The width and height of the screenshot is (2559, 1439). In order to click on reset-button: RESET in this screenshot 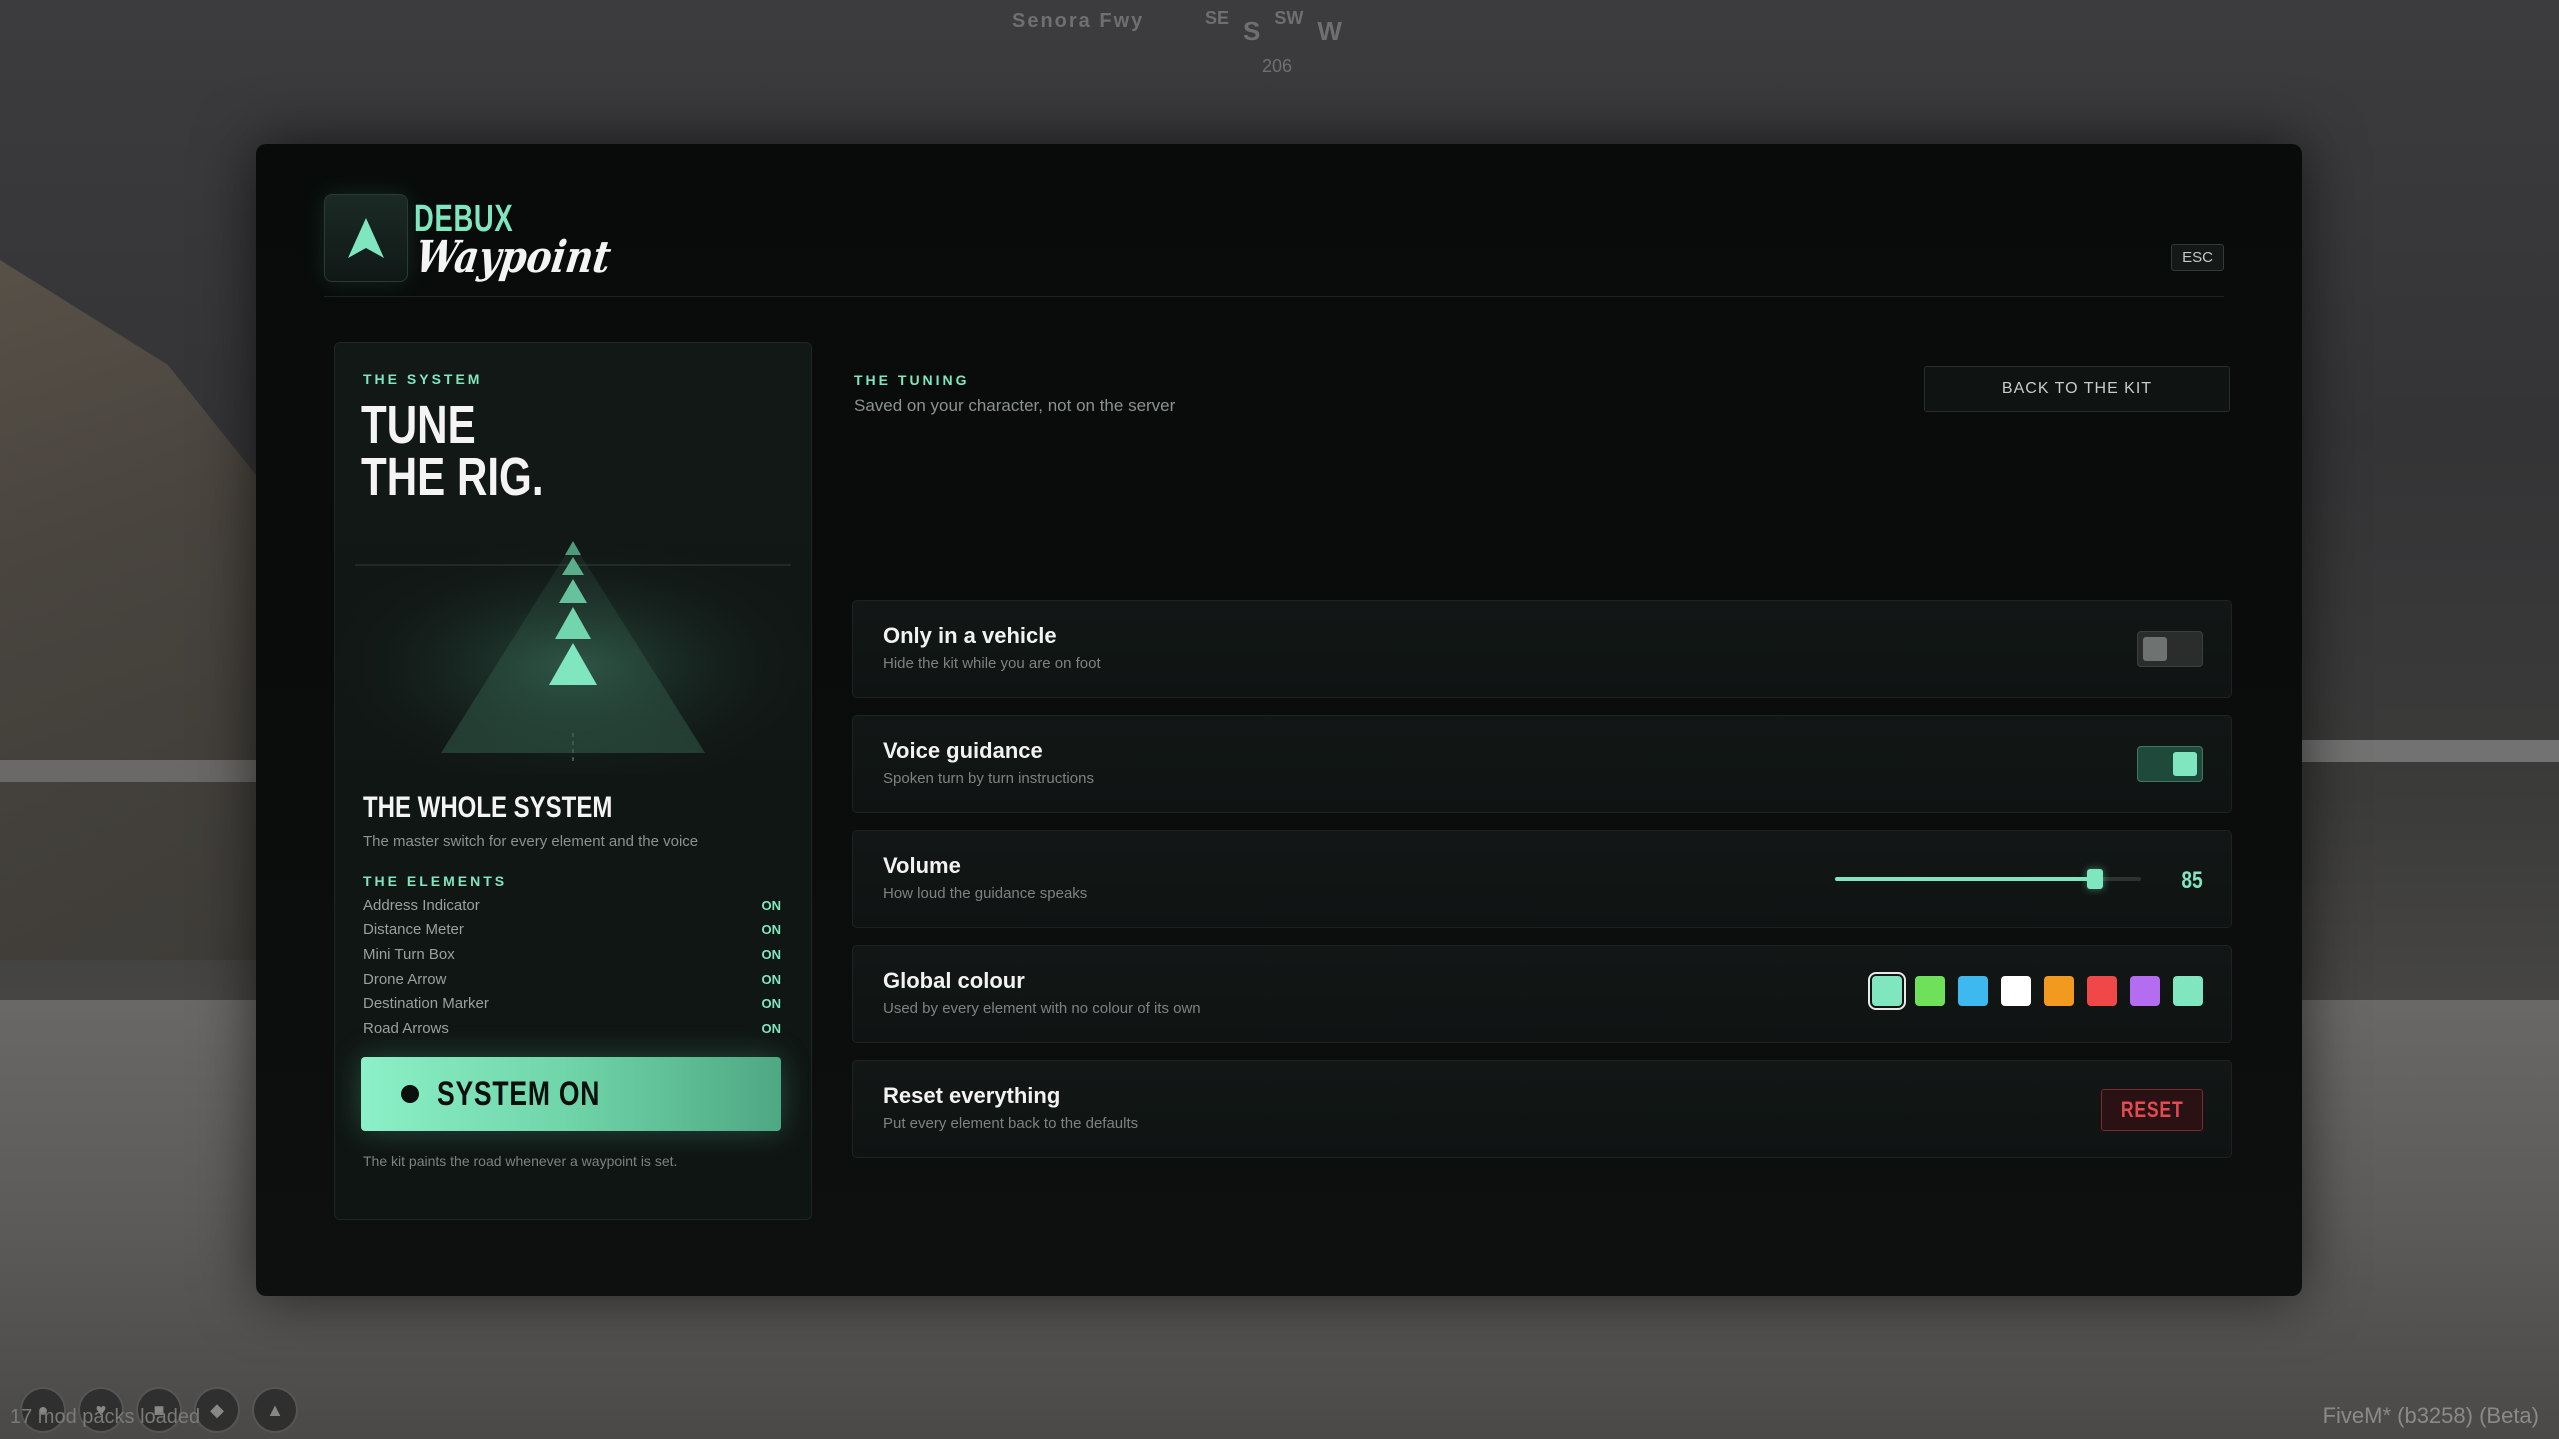, I will do `click(2152, 1110)`.